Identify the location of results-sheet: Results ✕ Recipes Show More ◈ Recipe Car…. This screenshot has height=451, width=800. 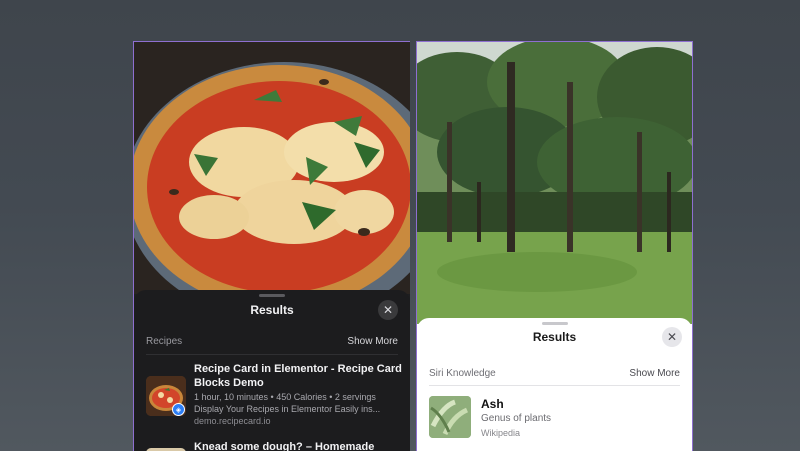
(272, 370).